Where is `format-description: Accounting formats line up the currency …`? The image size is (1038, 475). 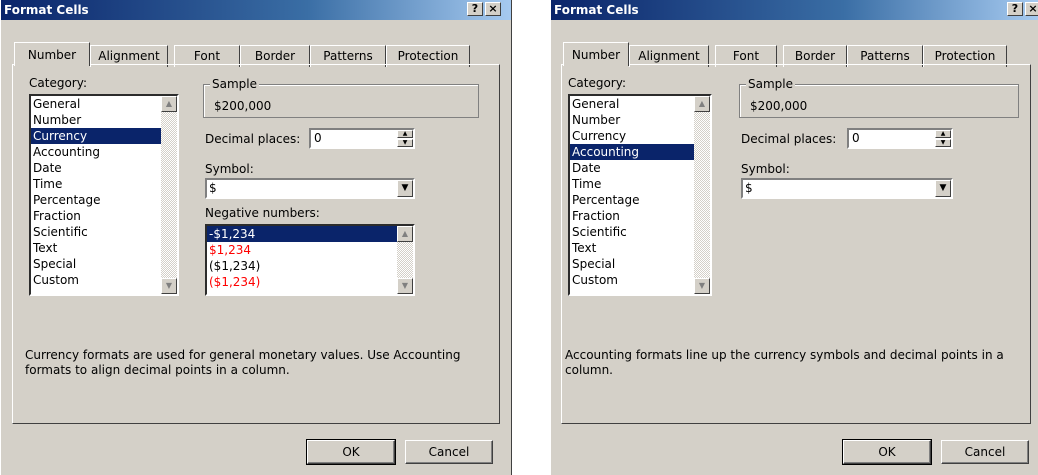
format-description: Accounting formats line up the currency … is located at coordinates (784, 362).